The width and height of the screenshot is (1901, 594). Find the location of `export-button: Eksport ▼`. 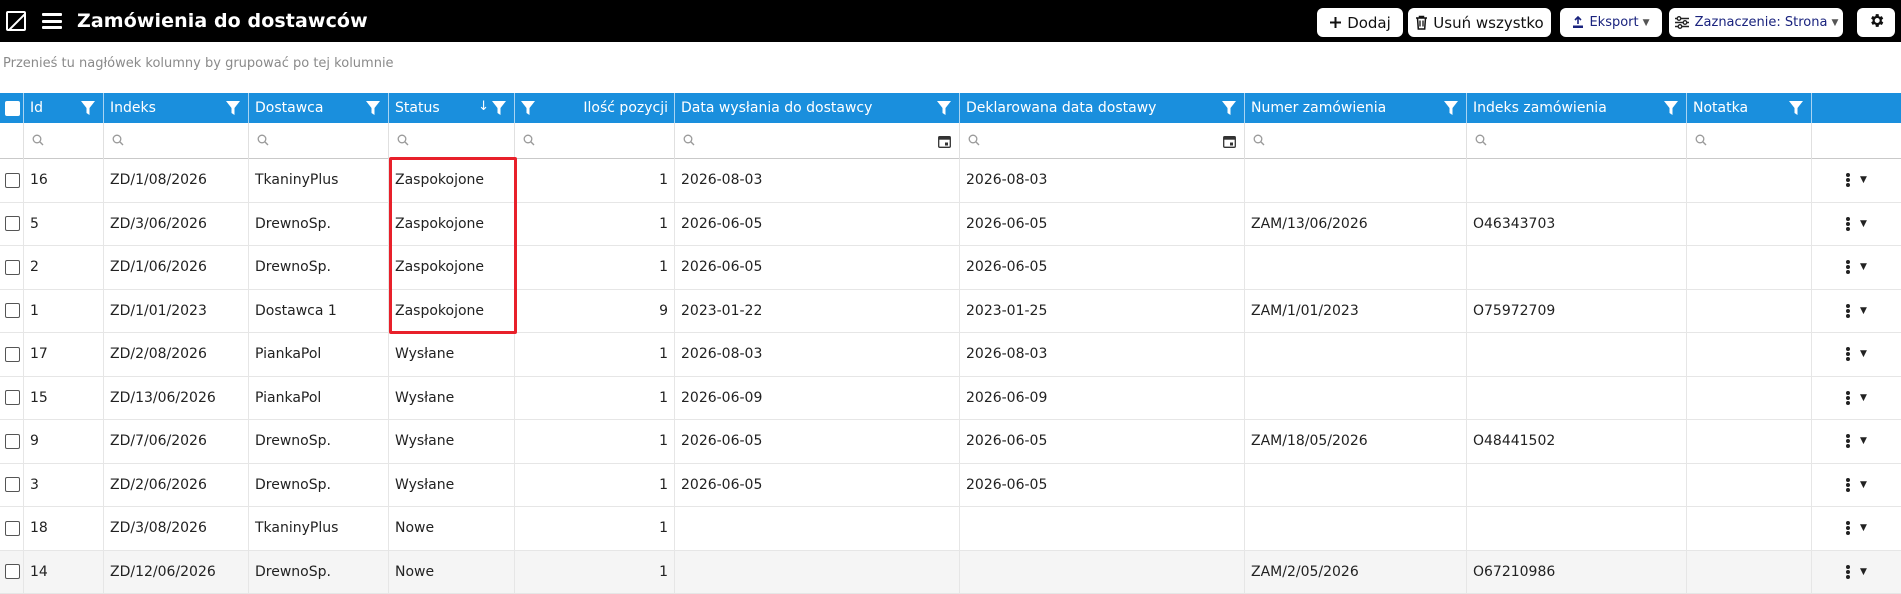

export-button: Eksport ▼ is located at coordinates (1611, 22).